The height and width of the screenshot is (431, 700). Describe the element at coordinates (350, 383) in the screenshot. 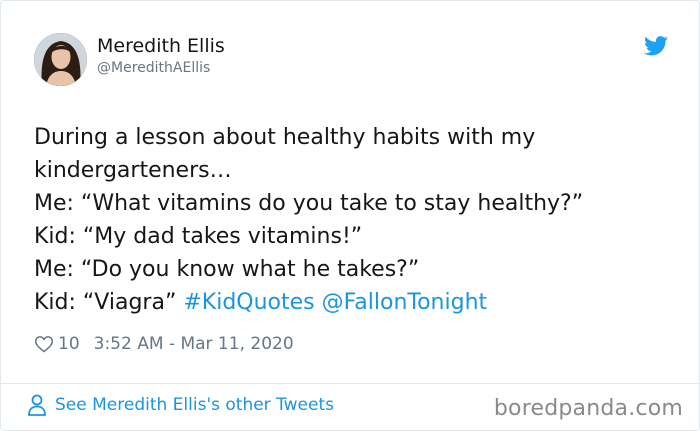

I see `divider` at that location.